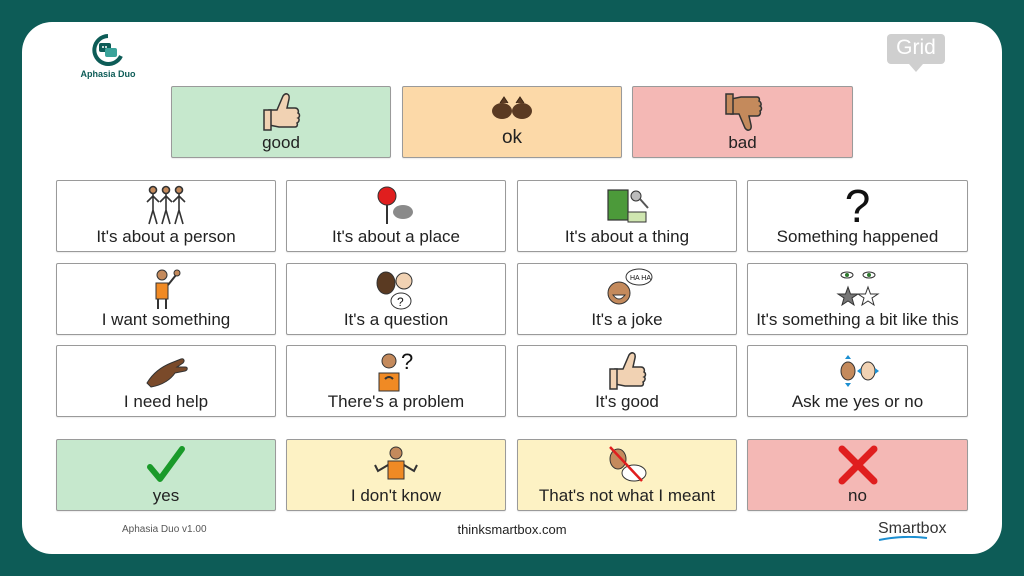 The width and height of the screenshot is (1024, 576). What do you see at coordinates (627, 289) in the screenshot?
I see `laughing-face-icon: HA HA` at bounding box center [627, 289].